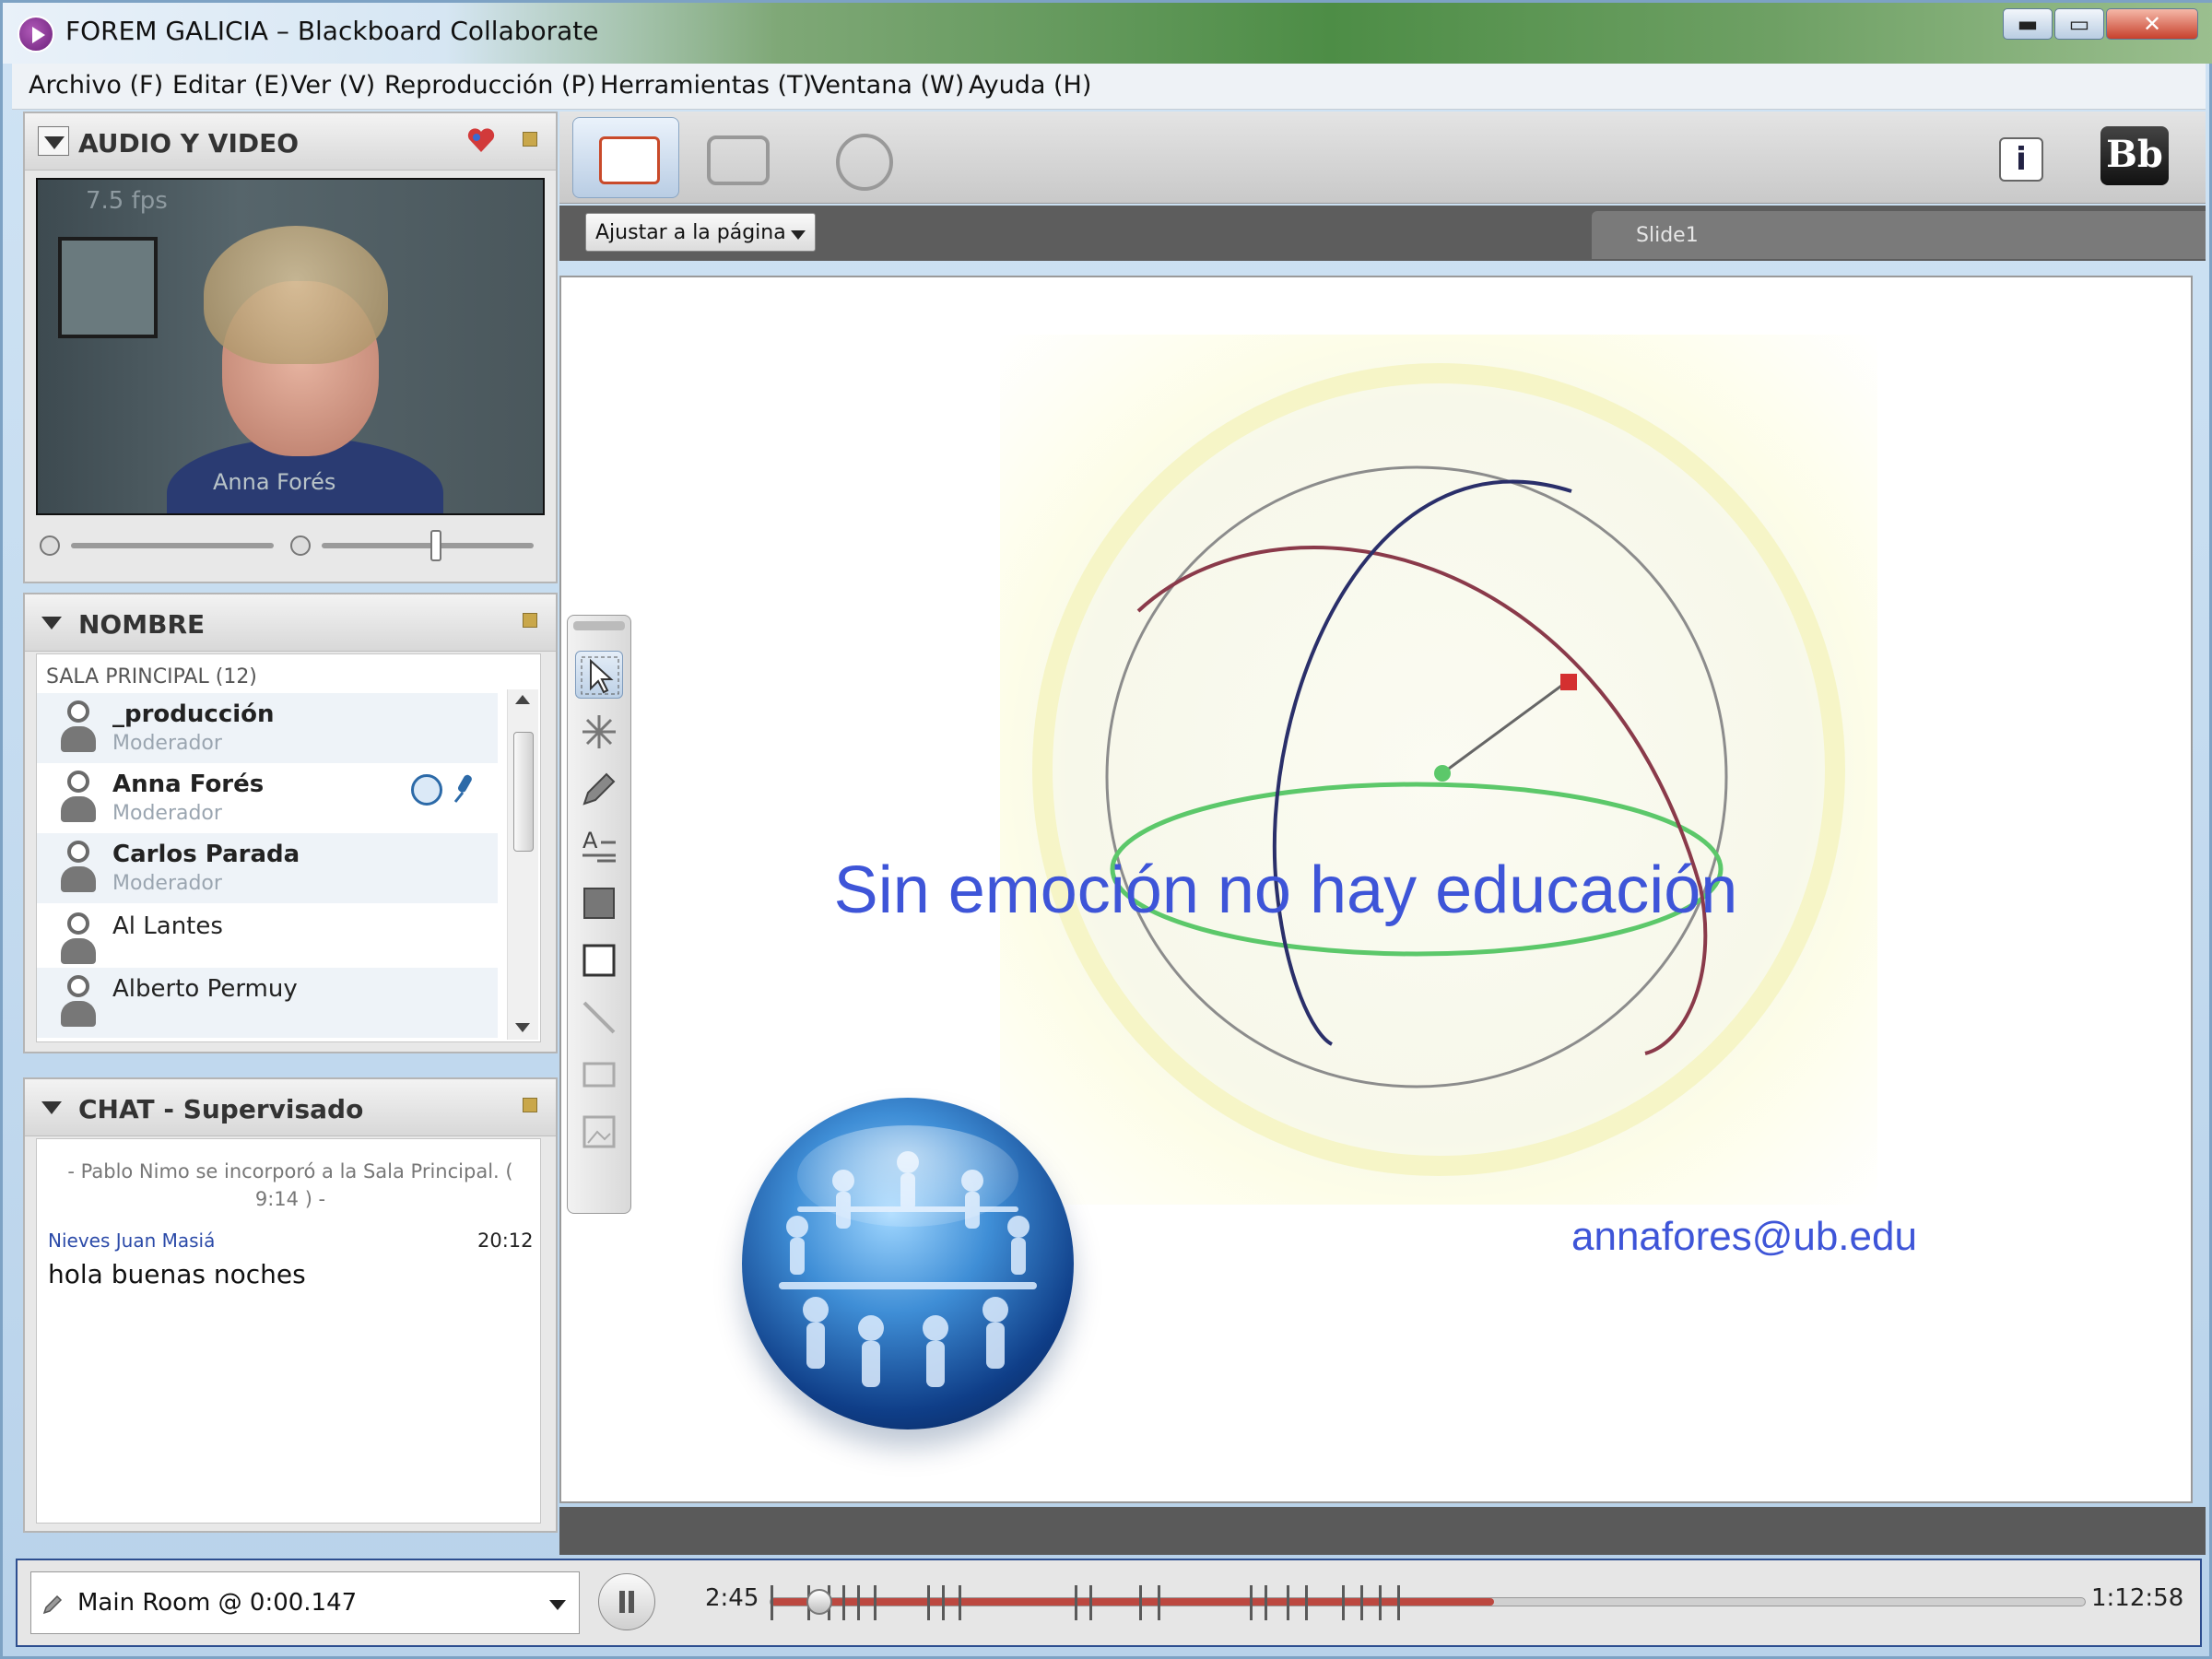 This screenshot has width=2212, height=1659. What do you see at coordinates (435, 545) in the screenshot?
I see `volume-slider-thumb` at bounding box center [435, 545].